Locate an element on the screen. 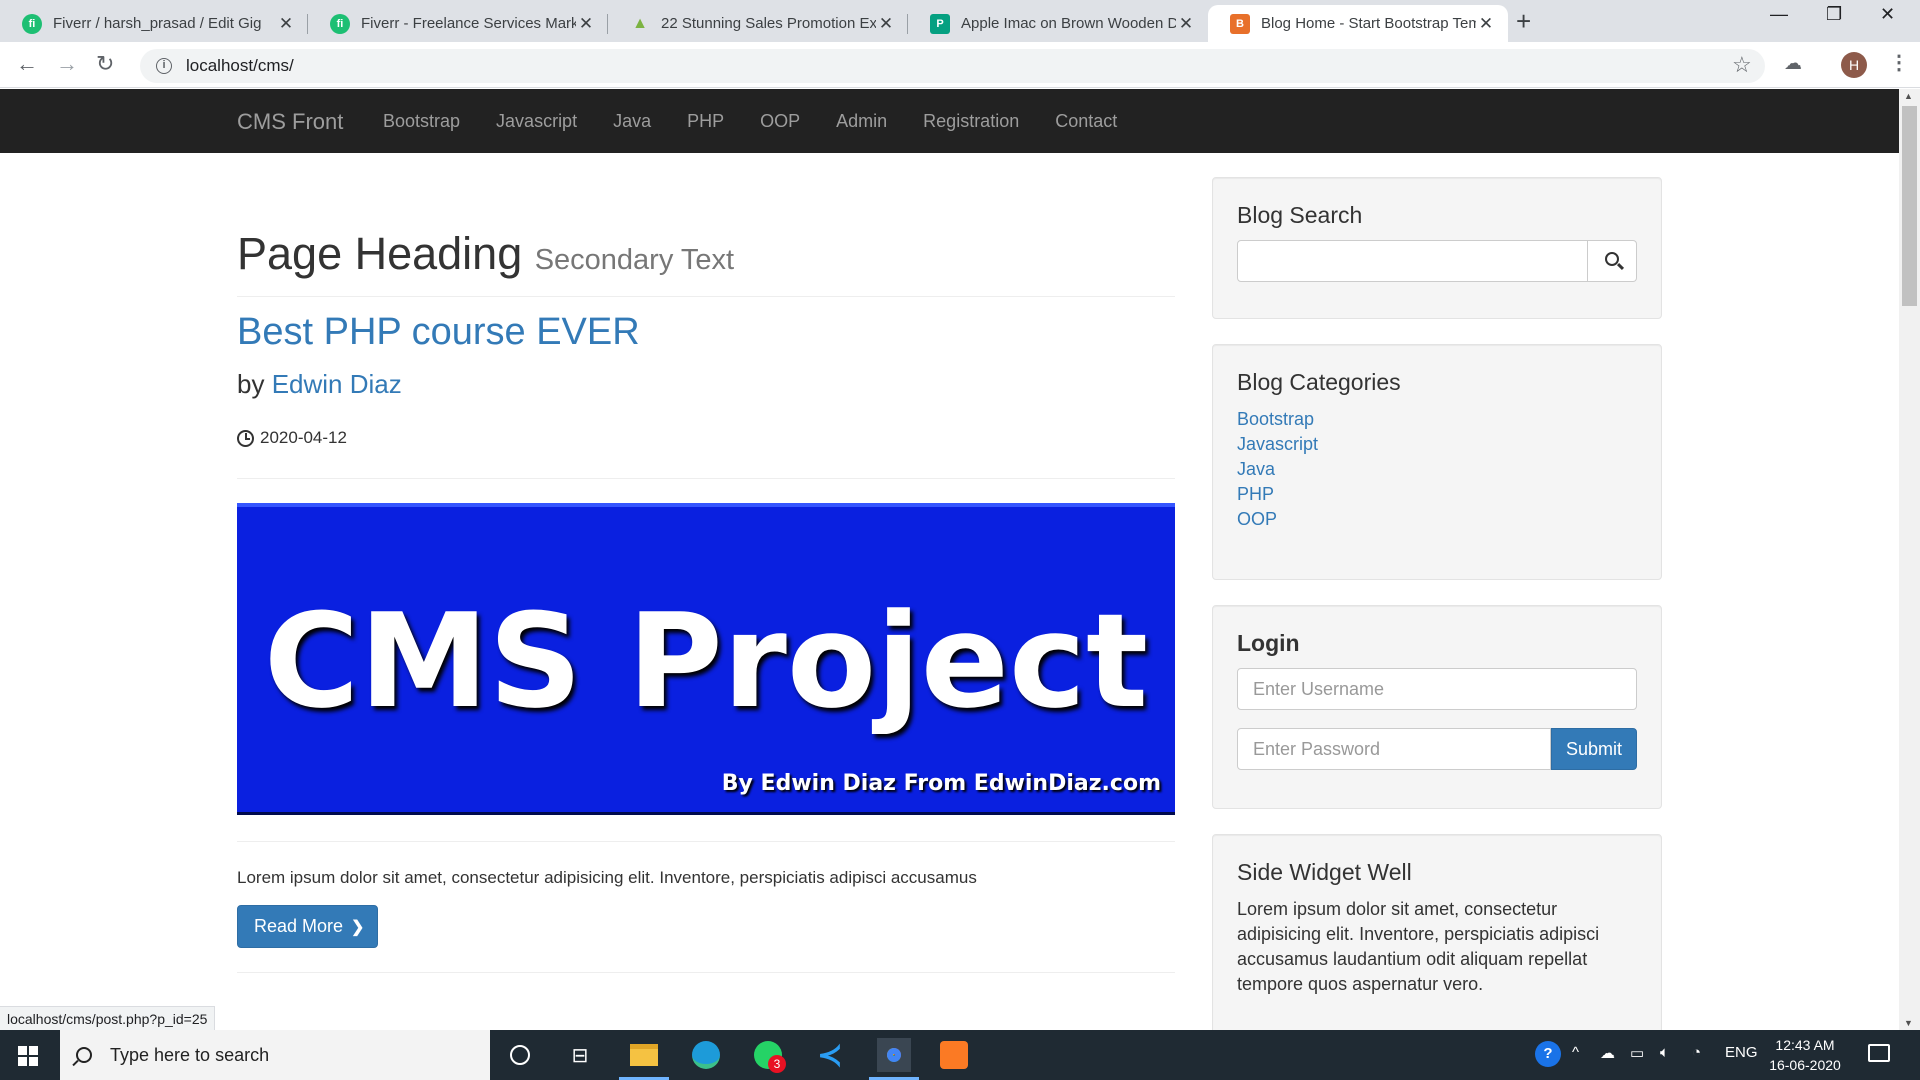 This screenshot has height=1080, width=1920. cortana-icon is located at coordinates (520, 1055).